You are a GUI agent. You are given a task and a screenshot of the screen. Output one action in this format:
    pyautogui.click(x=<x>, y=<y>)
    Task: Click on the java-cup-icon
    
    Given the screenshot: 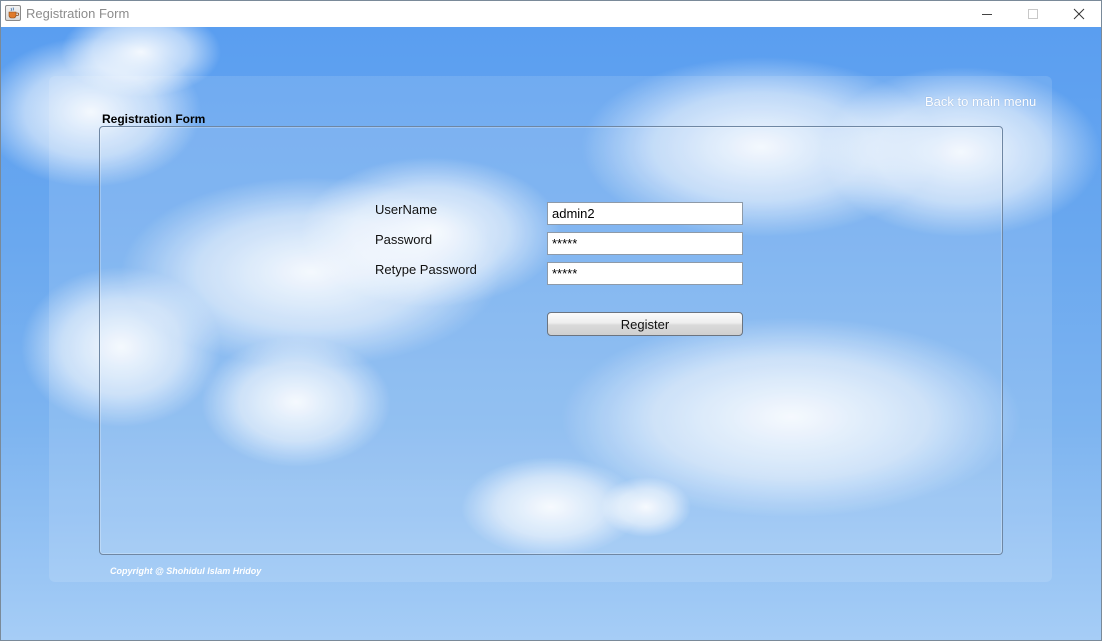 What is the action you would take?
    pyautogui.click(x=13, y=13)
    